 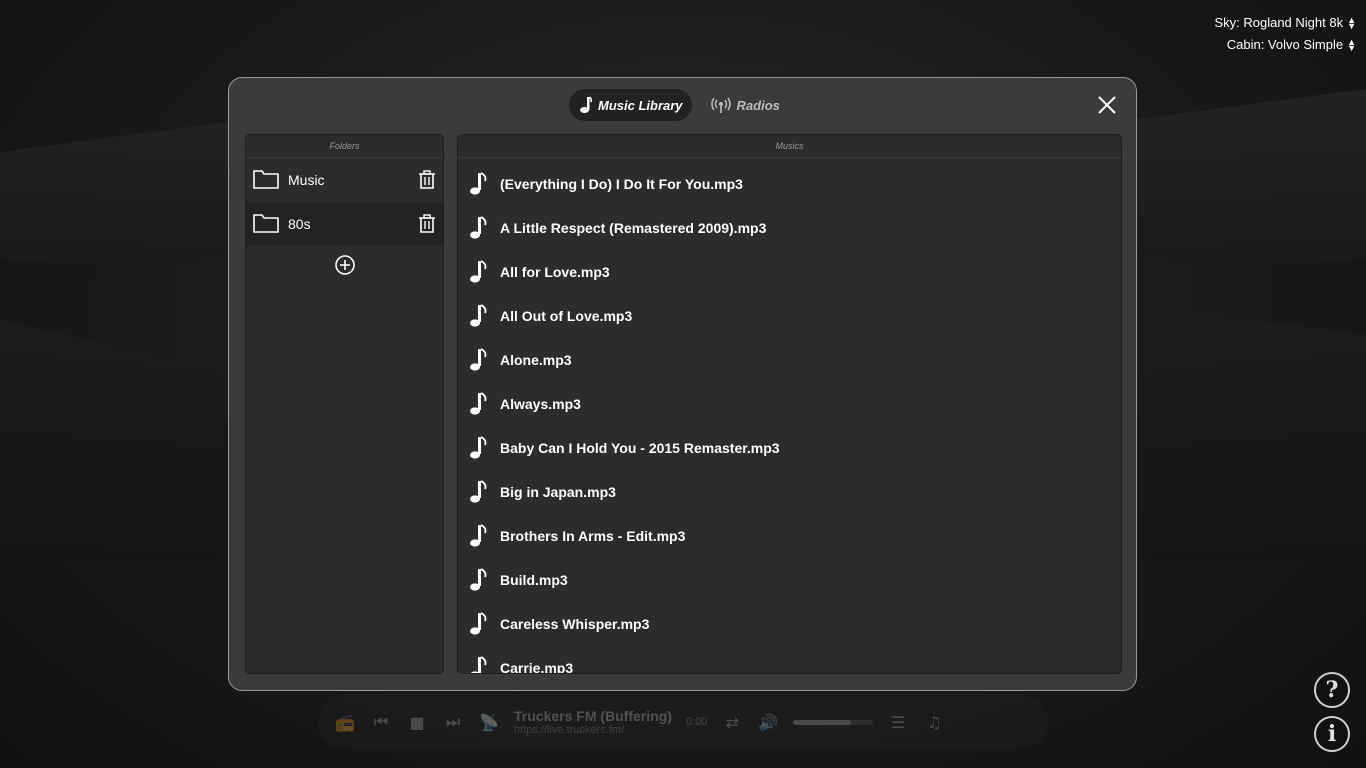 What do you see at coordinates (789, 360) in the screenshot?
I see `music-item: Alone.mp3` at bounding box center [789, 360].